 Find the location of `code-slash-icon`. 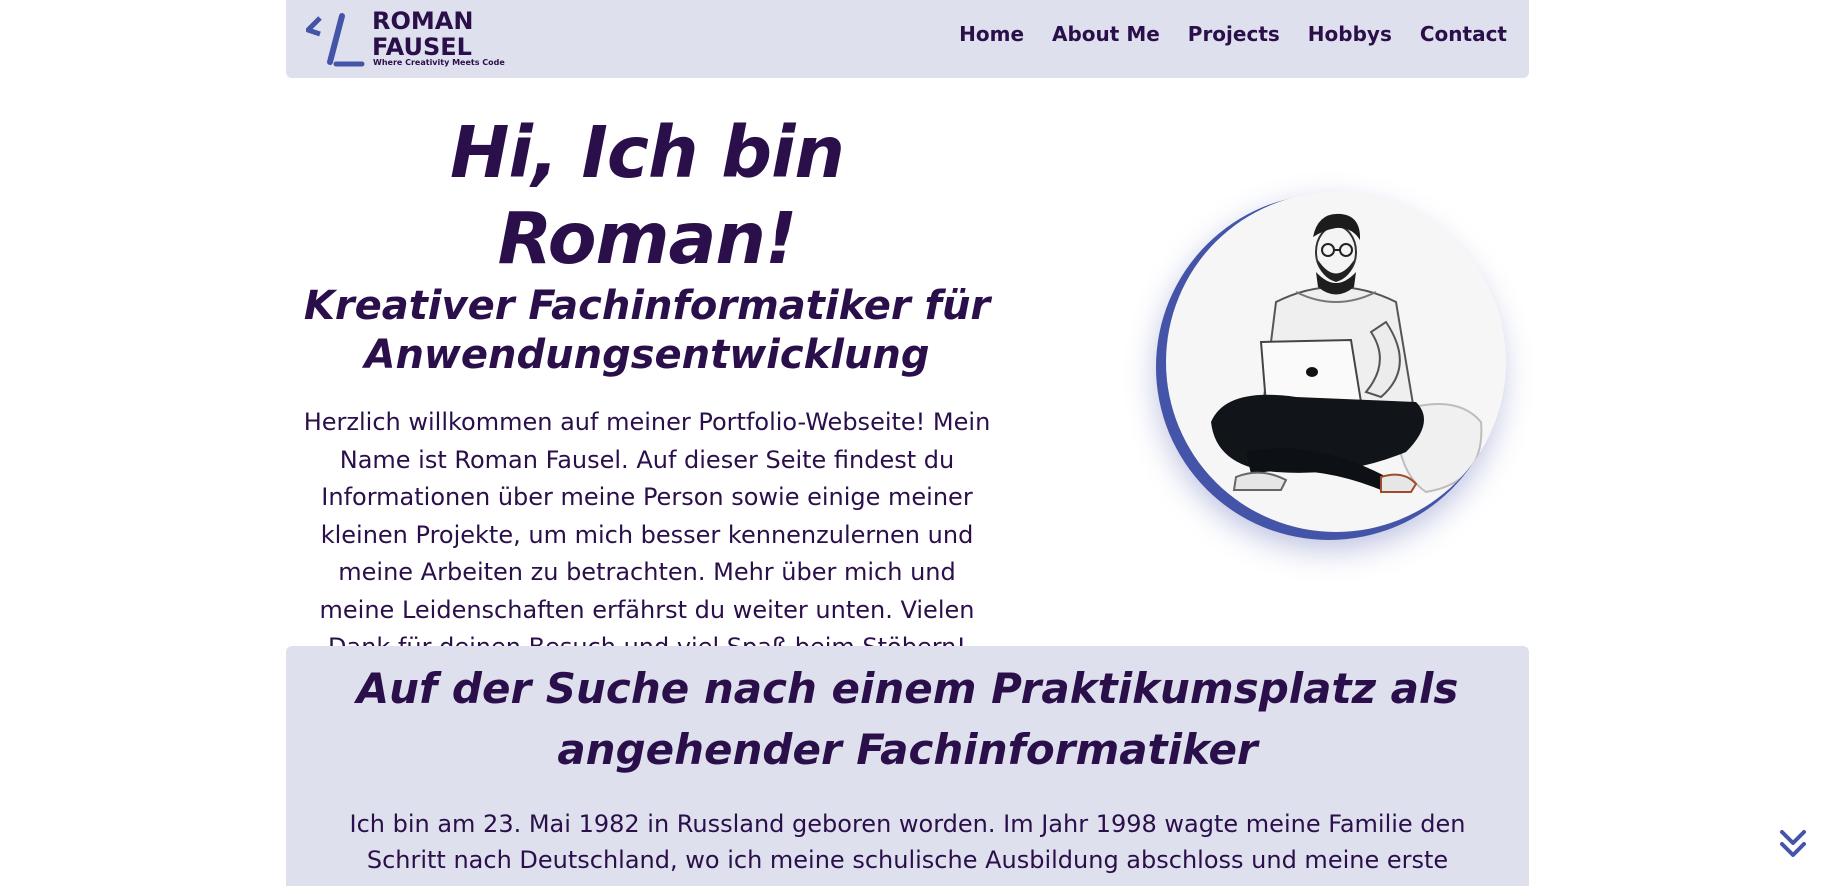

code-slash-icon is located at coordinates (335, 40).